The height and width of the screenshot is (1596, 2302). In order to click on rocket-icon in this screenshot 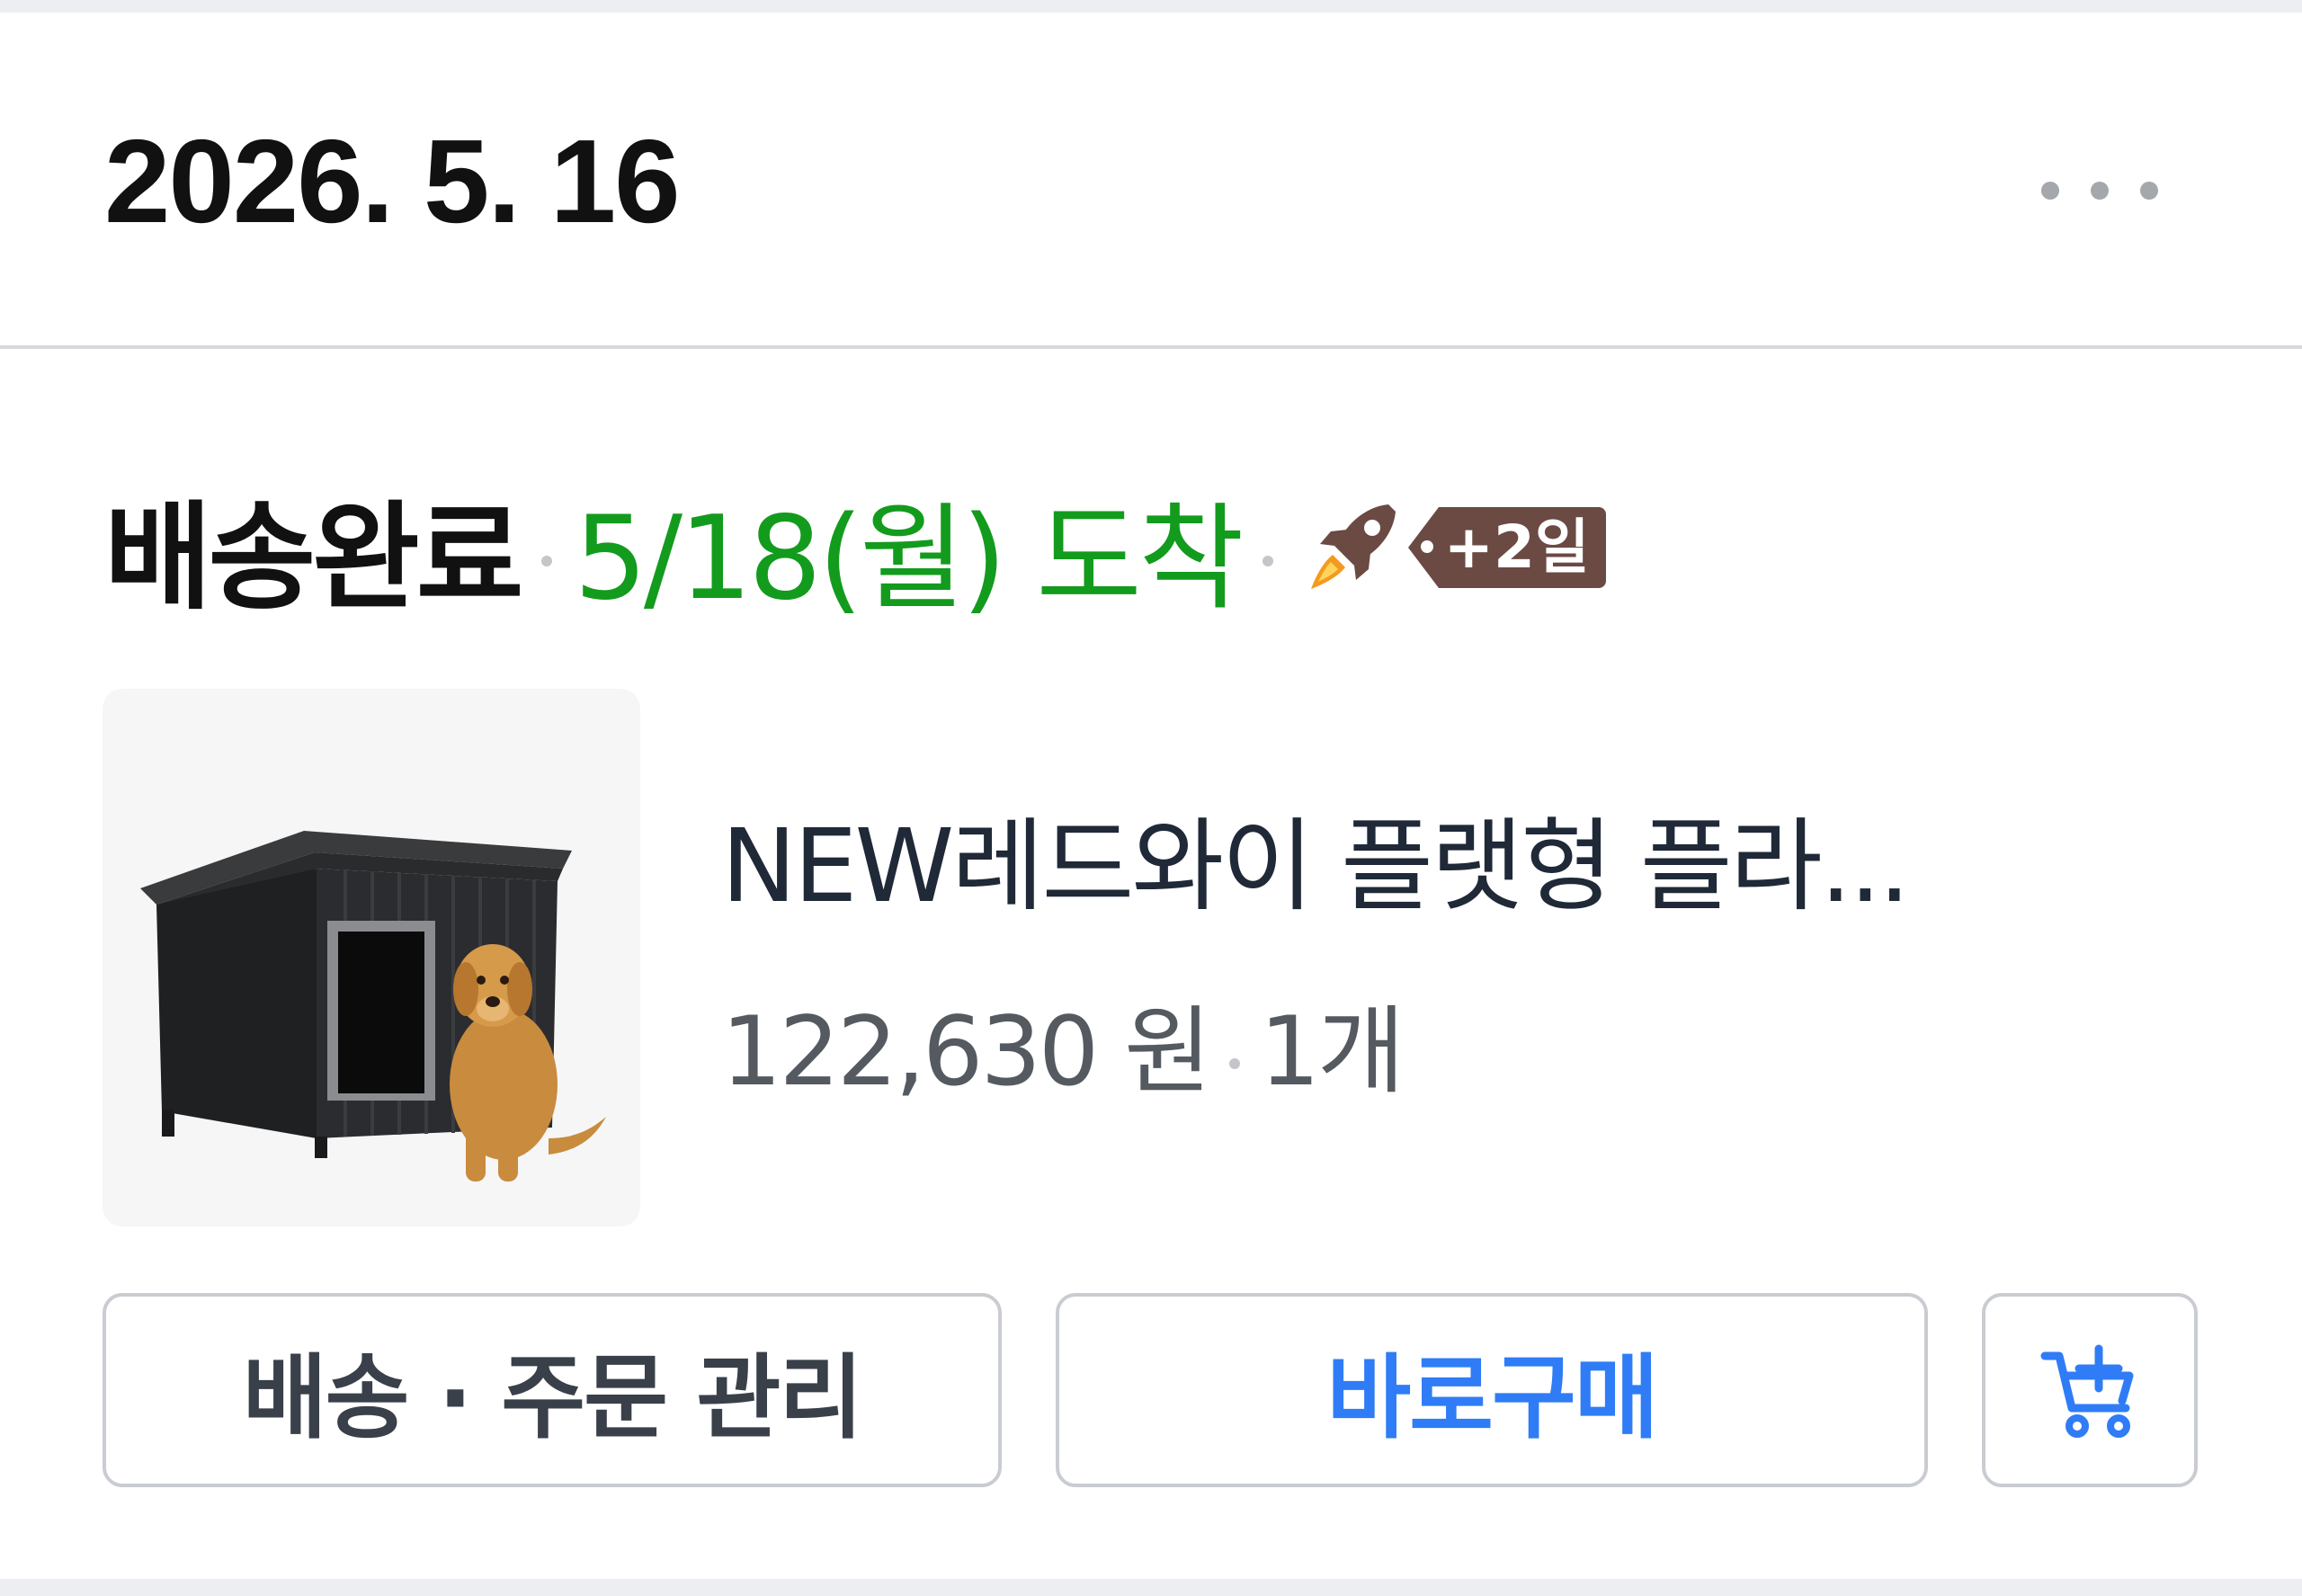, I will do `click(1353, 546)`.